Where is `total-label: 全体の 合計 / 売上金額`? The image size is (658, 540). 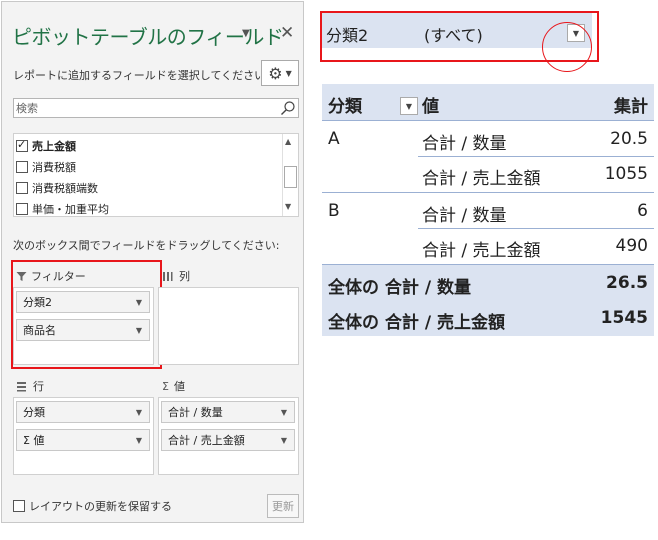
total-label: 全体の 合計 / 売上金額 is located at coordinates (416, 323).